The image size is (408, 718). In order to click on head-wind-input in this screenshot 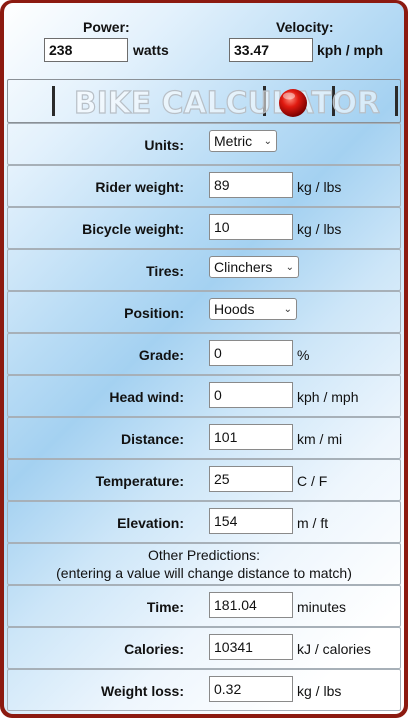, I will do `click(251, 395)`.